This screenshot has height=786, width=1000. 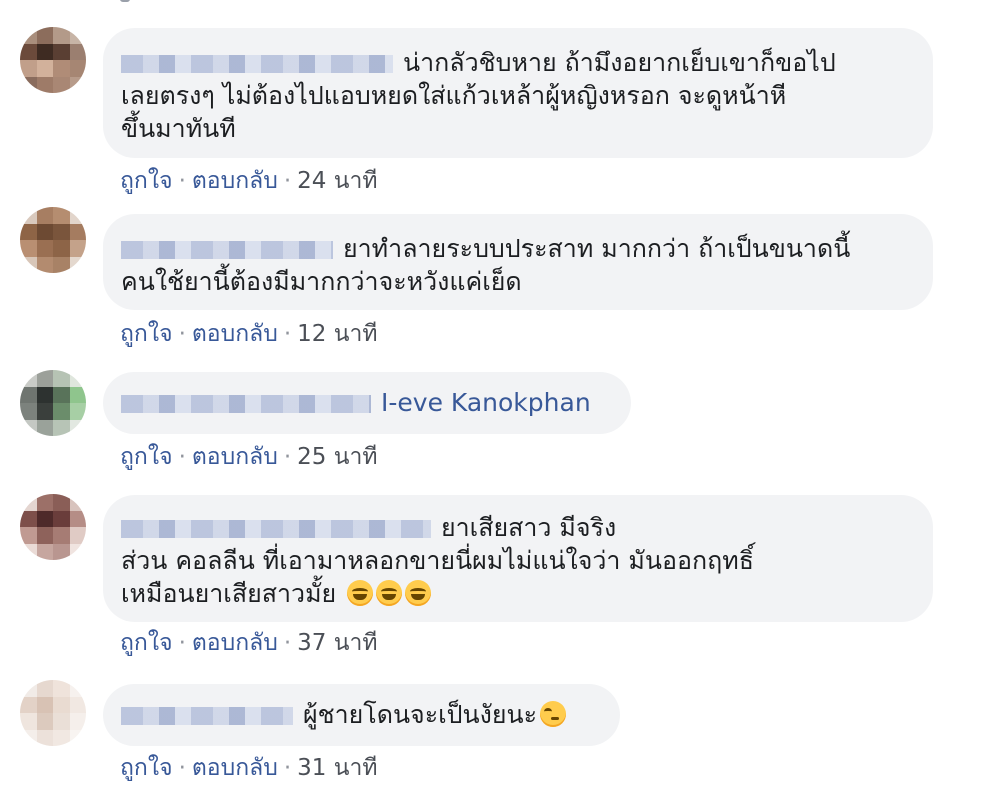 What do you see at coordinates (553, 714) in the screenshot?
I see `thinking-face-emoji` at bounding box center [553, 714].